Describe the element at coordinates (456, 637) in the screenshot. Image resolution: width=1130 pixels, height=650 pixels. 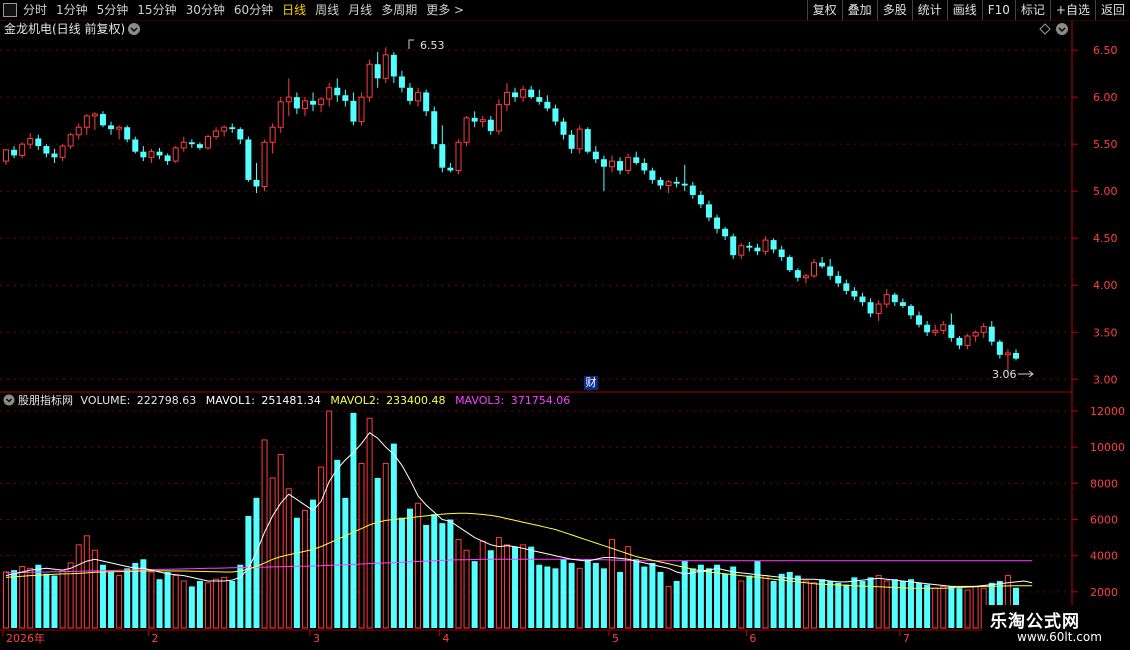
I see `date-axis: 2026年 2 3 4 5 6 7` at that location.